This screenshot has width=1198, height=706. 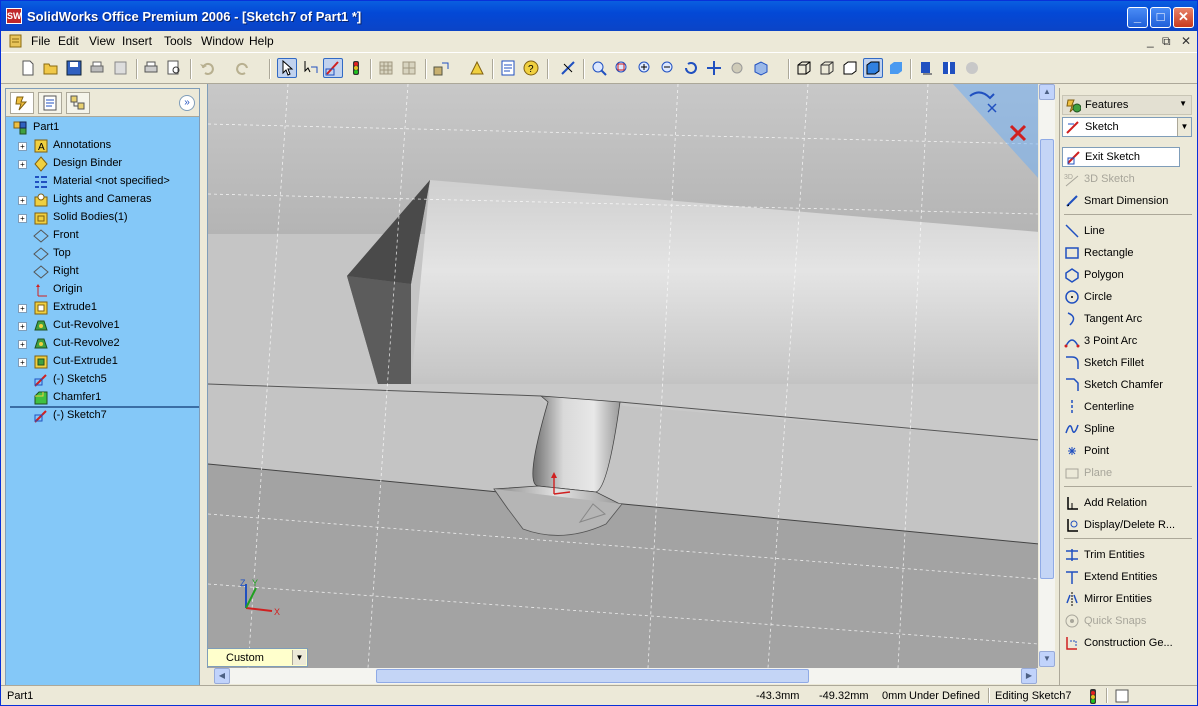 I want to click on mdi-restore-button: ⧉, so click(x=1166, y=41).